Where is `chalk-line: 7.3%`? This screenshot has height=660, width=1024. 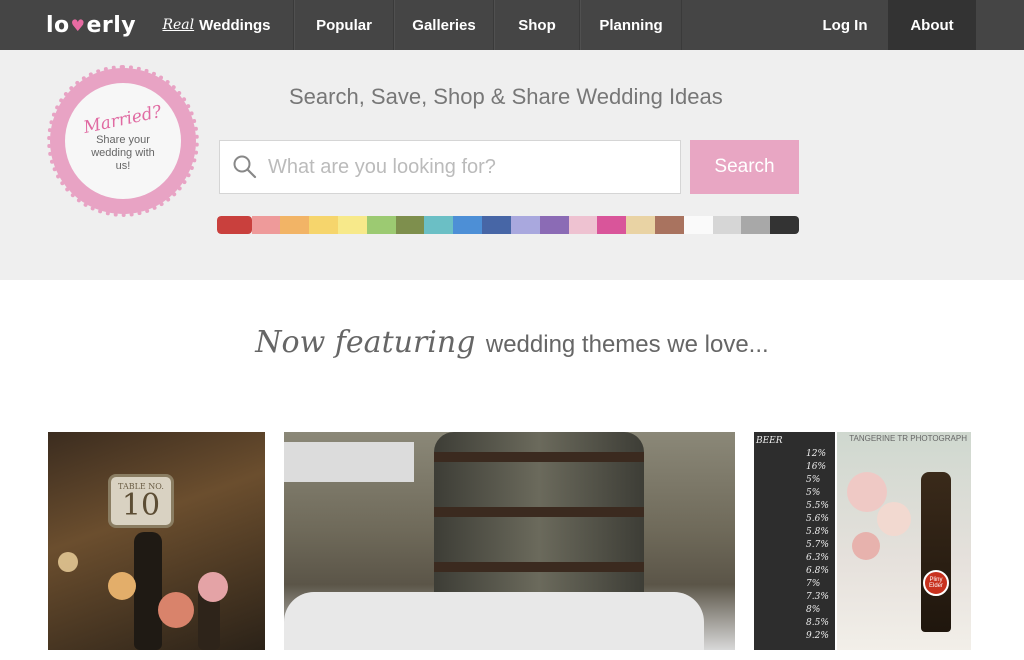
chalk-line: 7.3% is located at coordinates (817, 597).